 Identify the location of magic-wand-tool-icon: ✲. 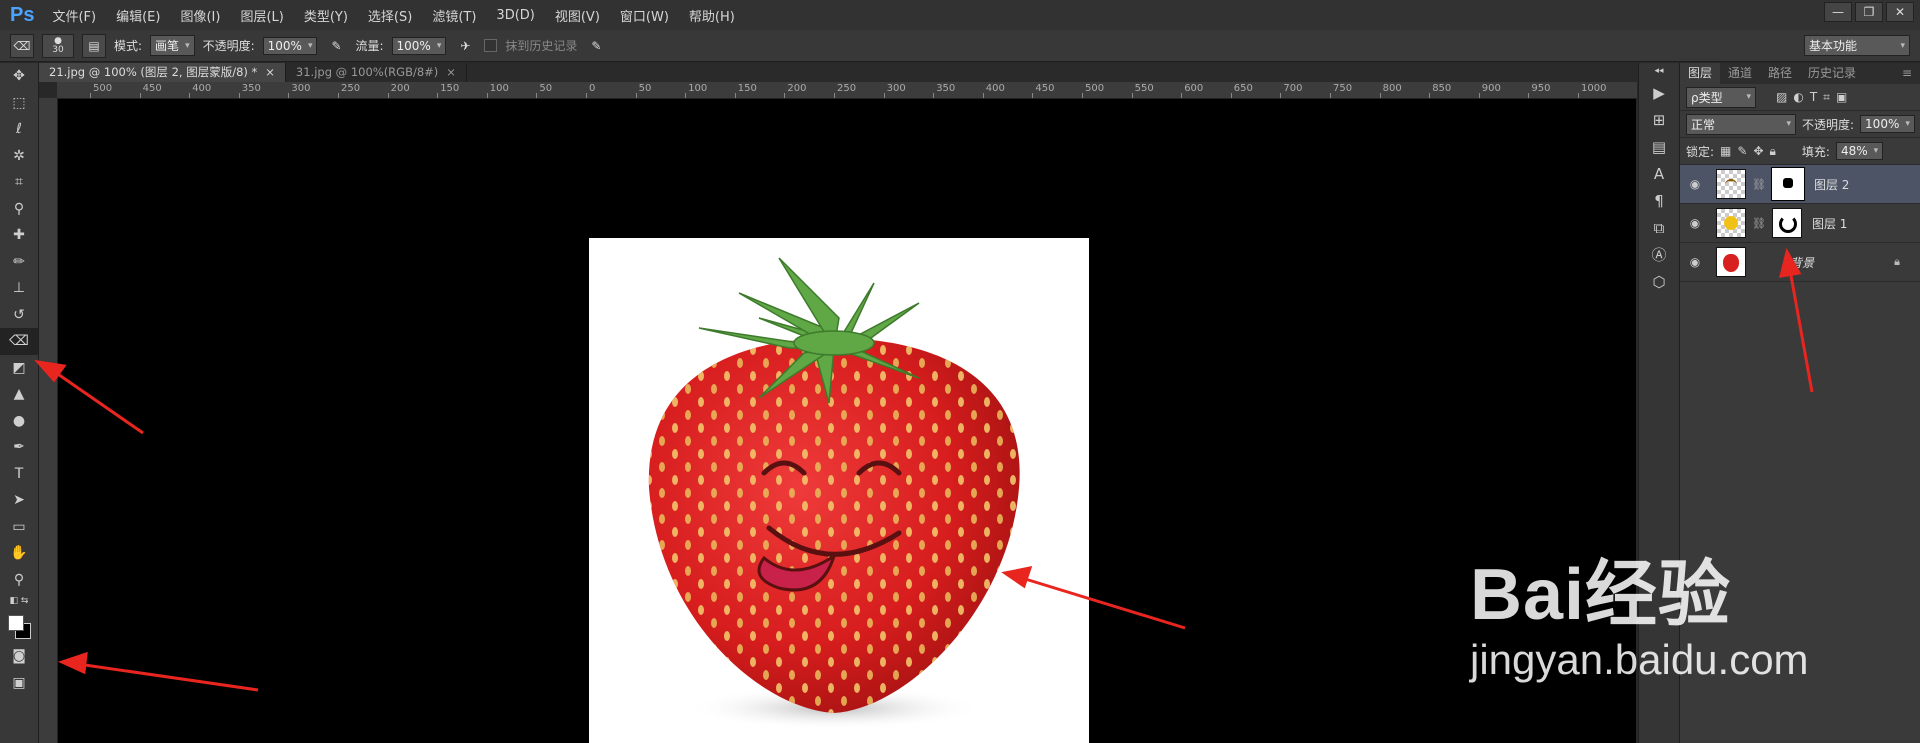
(19, 156).